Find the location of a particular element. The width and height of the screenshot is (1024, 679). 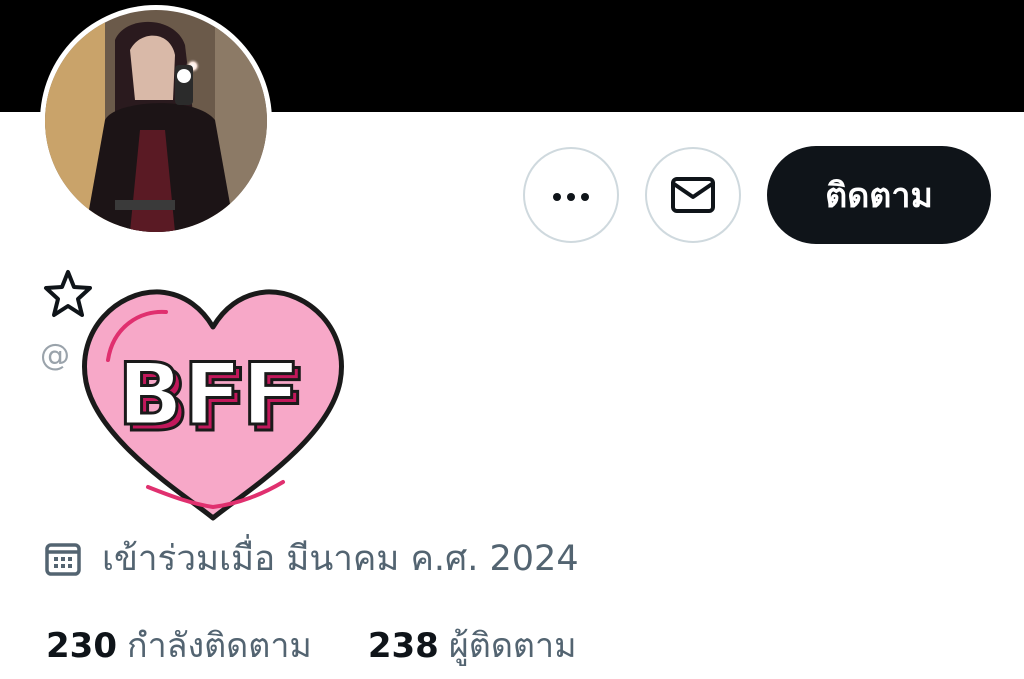

join-date-text: เข้าร่วมเมื่อ มีนาคม ค.ศ. 2024 is located at coordinates (340, 558).